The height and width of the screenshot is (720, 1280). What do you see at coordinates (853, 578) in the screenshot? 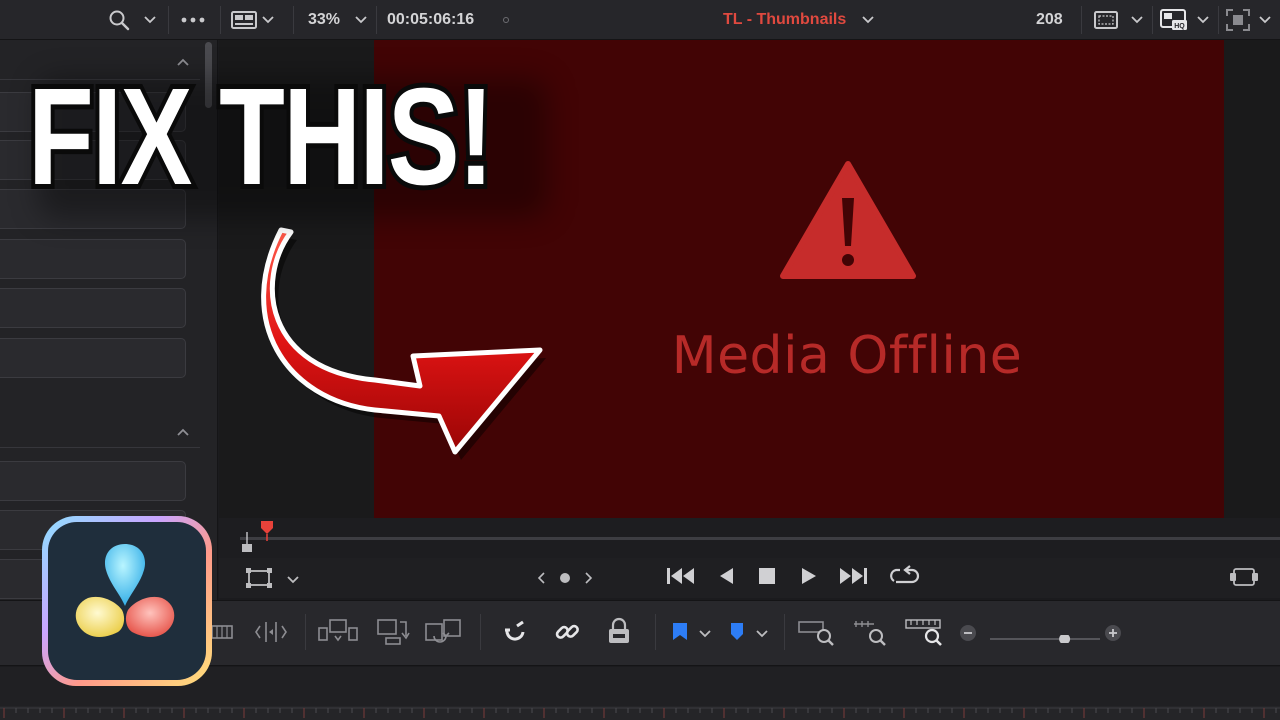
I see `go-to-end-icon` at bounding box center [853, 578].